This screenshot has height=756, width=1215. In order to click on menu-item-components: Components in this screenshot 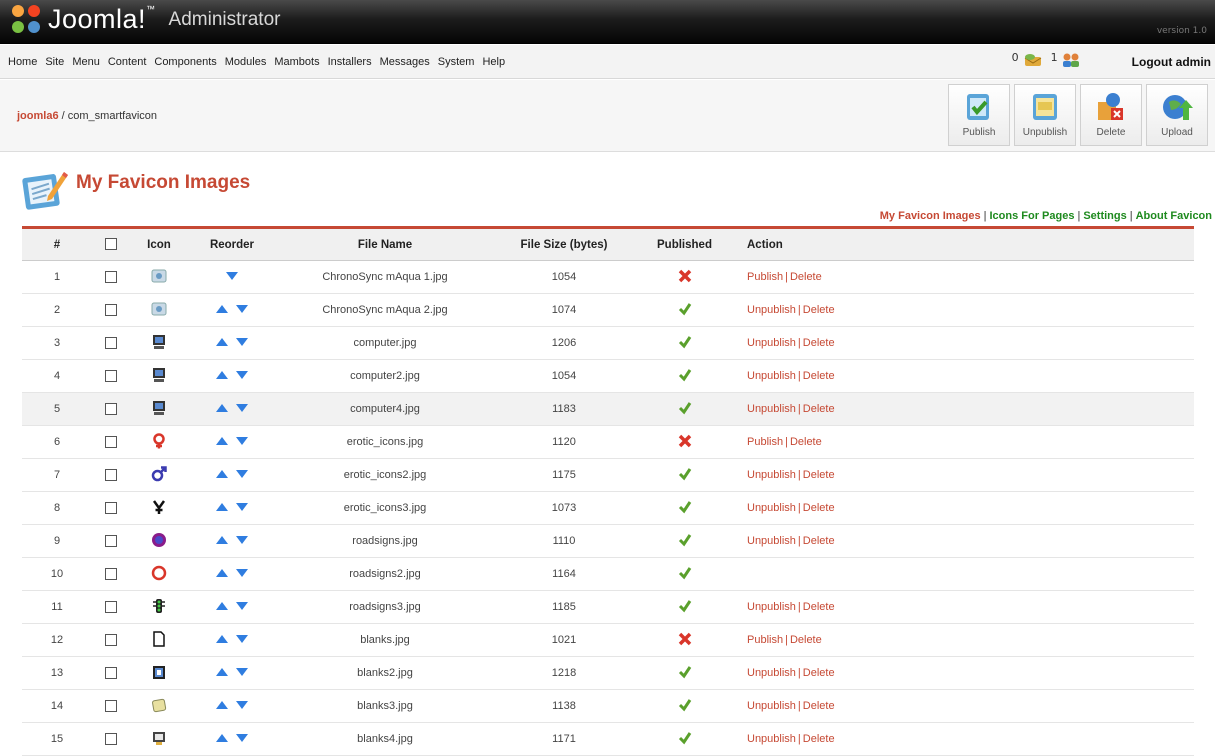, I will do `click(185, 62)`.